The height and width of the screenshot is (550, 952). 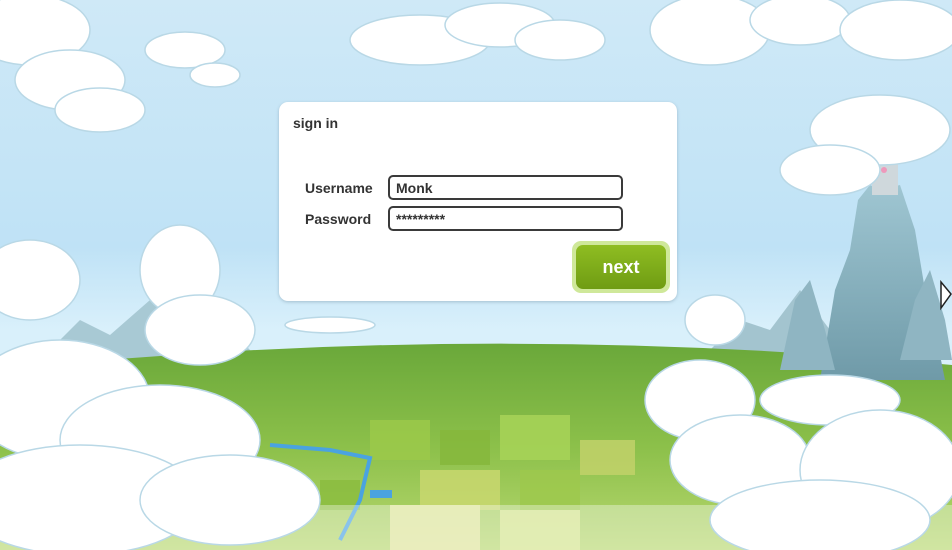 I want to click on username-input, so click(x=505, y=187).